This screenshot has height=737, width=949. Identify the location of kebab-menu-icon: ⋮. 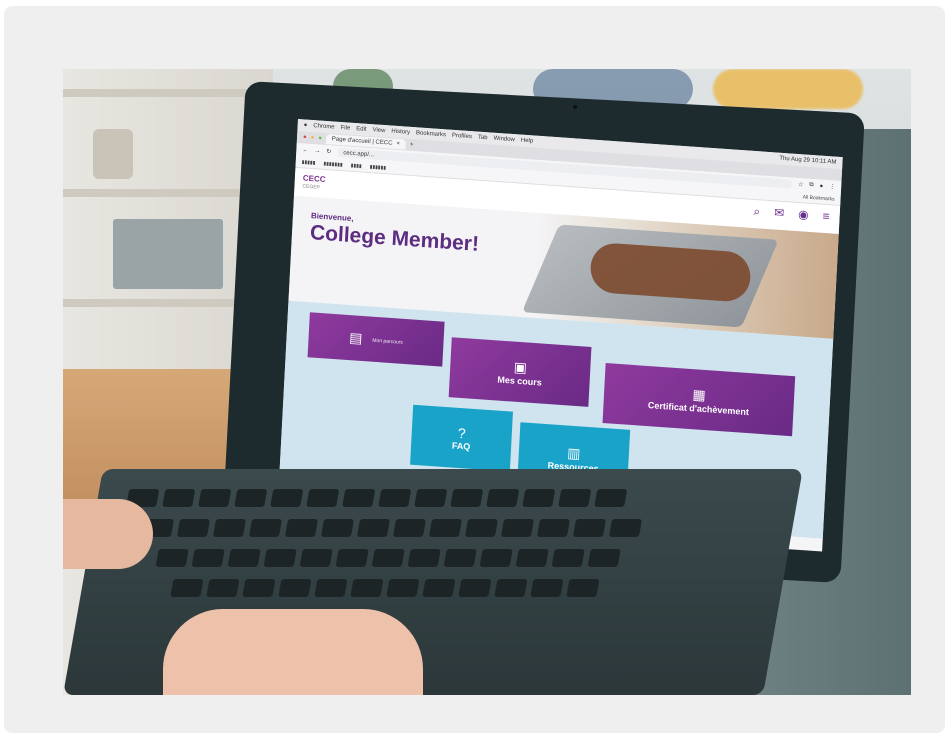
(832, 186).